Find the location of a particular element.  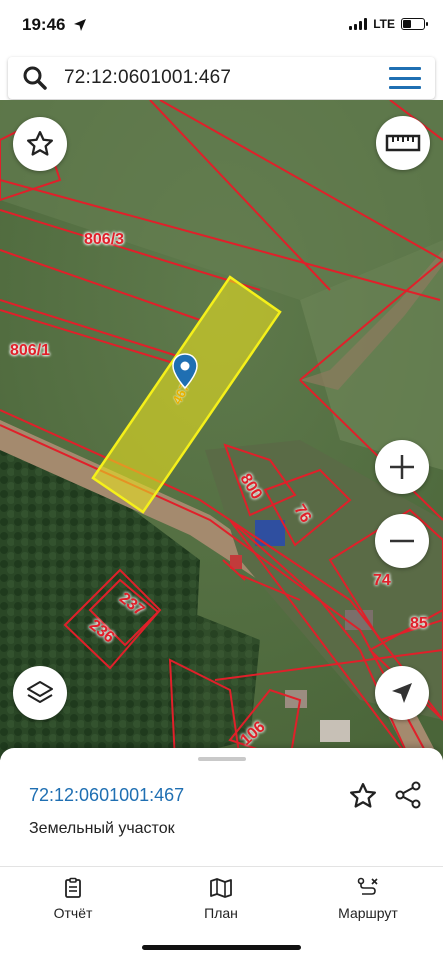

tab-report: Отчёт is located at coordinates (73, 899).